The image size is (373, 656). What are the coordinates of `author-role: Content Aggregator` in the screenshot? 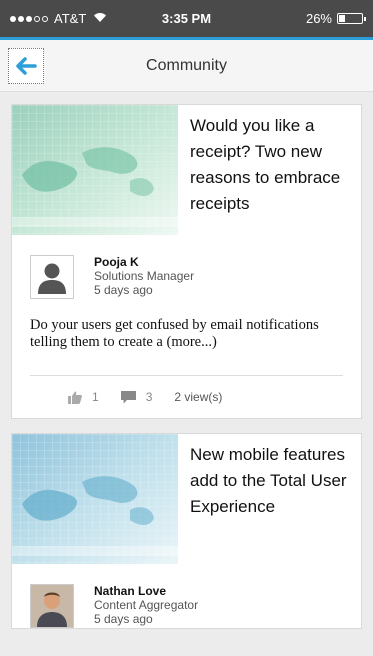 It's located at (146, 605).